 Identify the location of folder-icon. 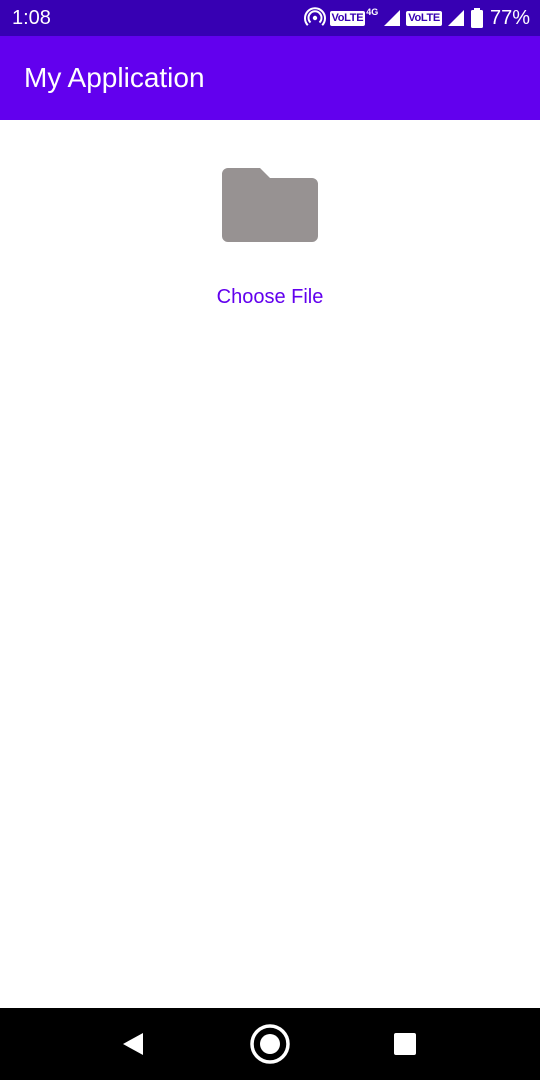
(270, 207).